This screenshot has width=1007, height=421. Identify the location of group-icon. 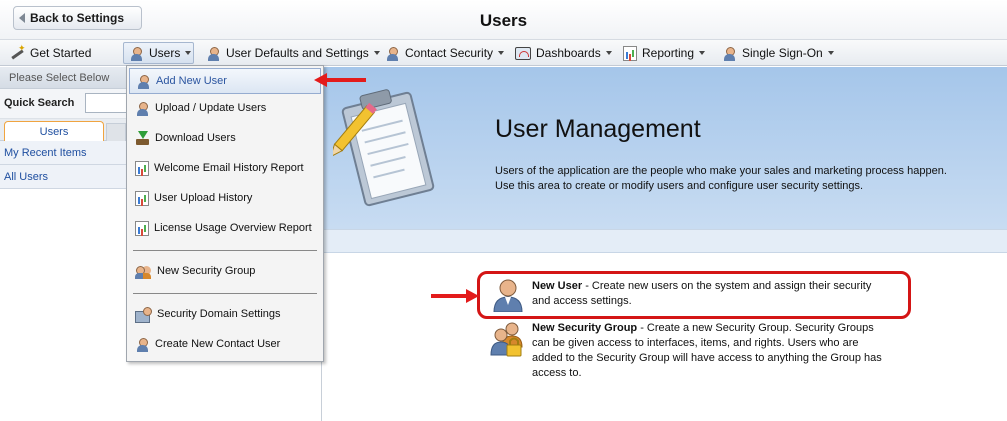
(143, 271).